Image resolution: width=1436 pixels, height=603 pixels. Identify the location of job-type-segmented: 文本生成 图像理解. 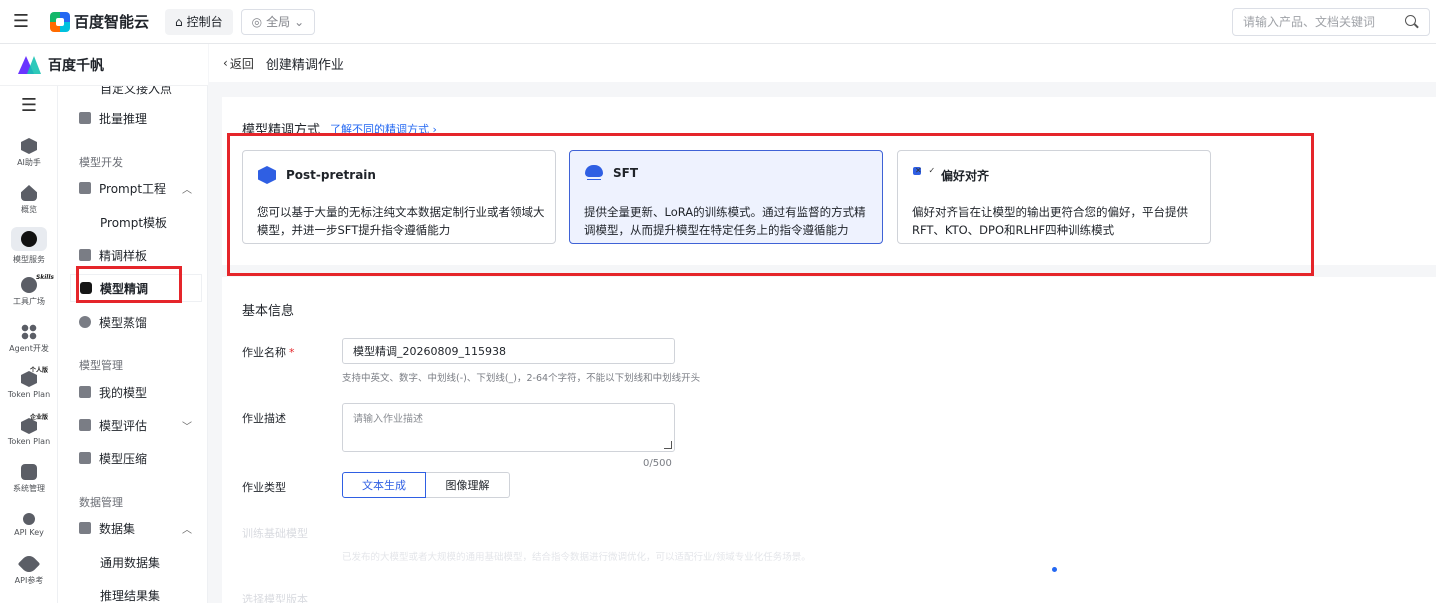
(426, 485).